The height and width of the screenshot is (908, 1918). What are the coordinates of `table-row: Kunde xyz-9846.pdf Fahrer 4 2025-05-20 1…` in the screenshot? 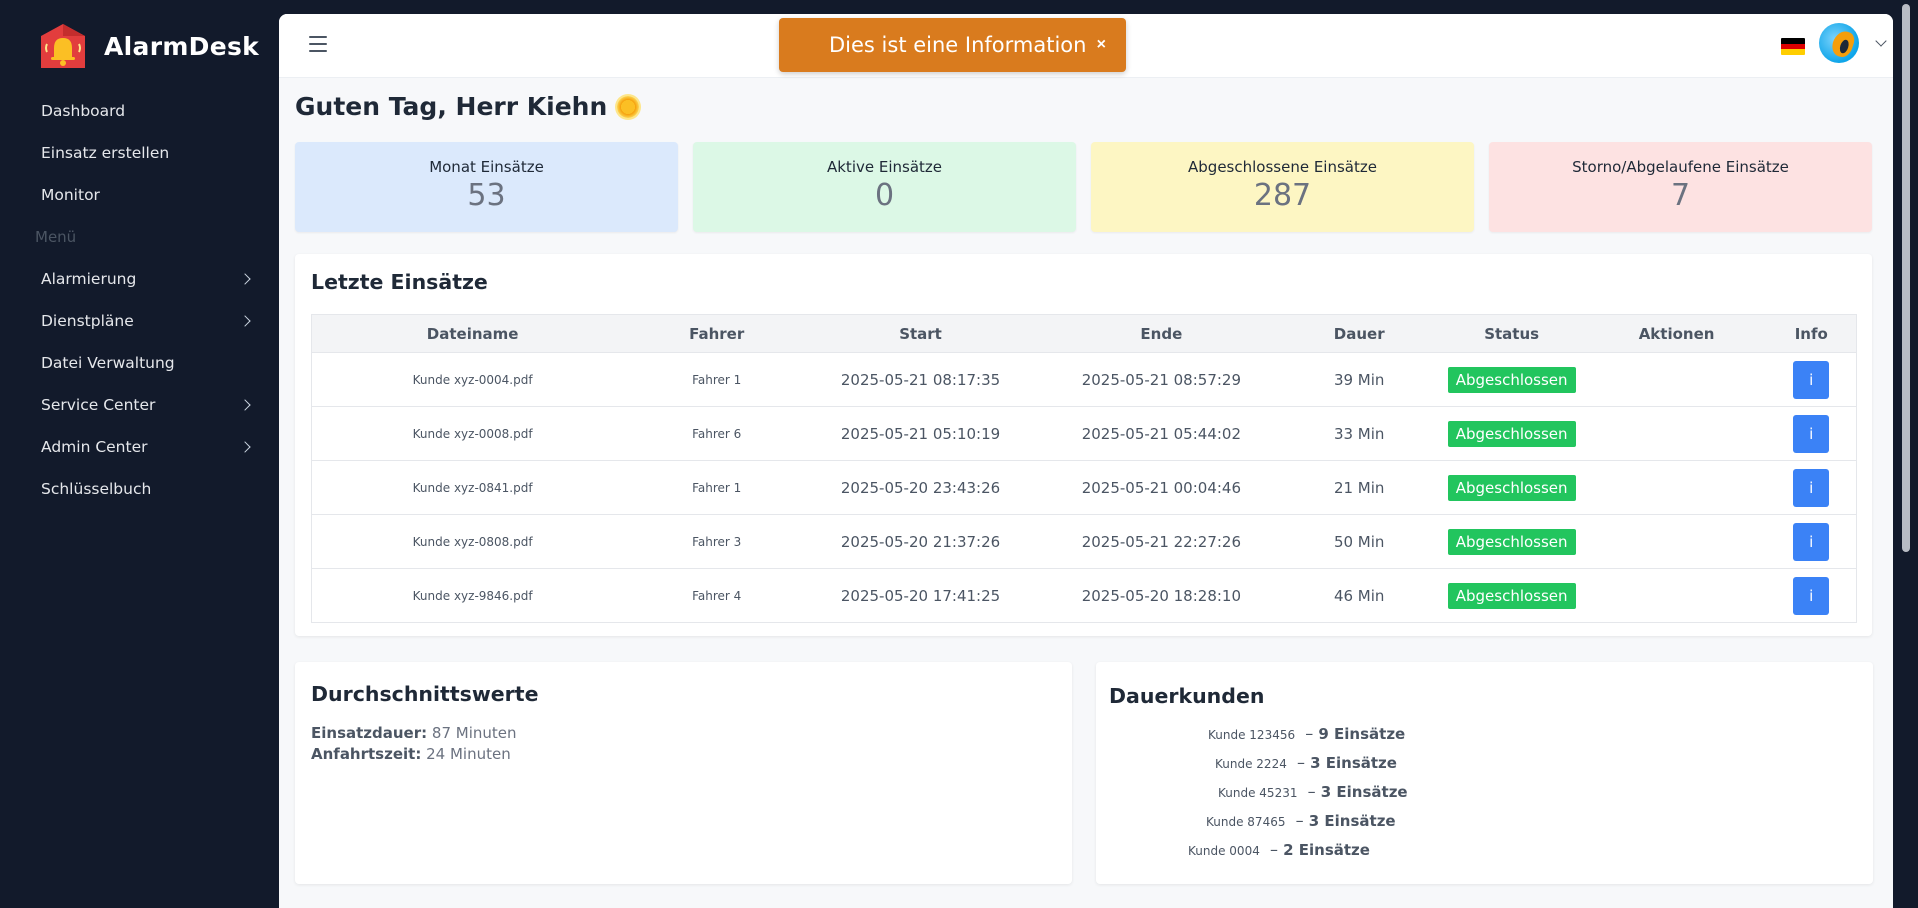 It's located at (1084, 595).